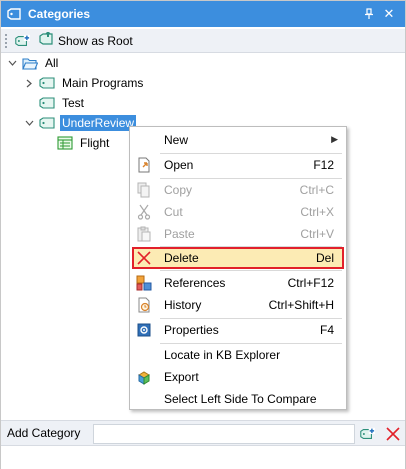  Describe the element at coordinates (191, 330) in the screenshot. I see `menu-item-label: Properties` at that location.